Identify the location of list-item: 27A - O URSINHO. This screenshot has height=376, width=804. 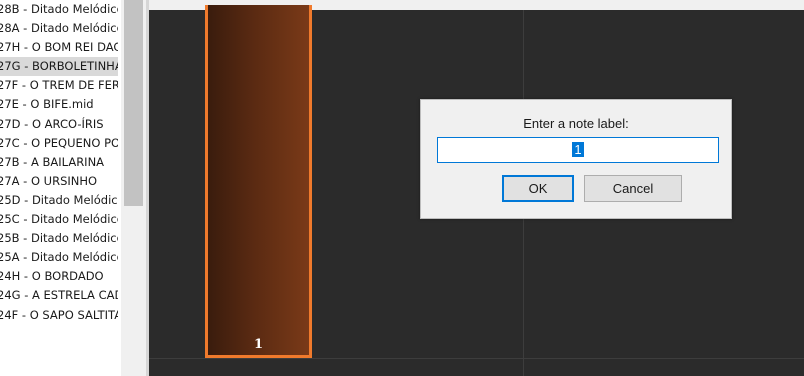
(59, 181).